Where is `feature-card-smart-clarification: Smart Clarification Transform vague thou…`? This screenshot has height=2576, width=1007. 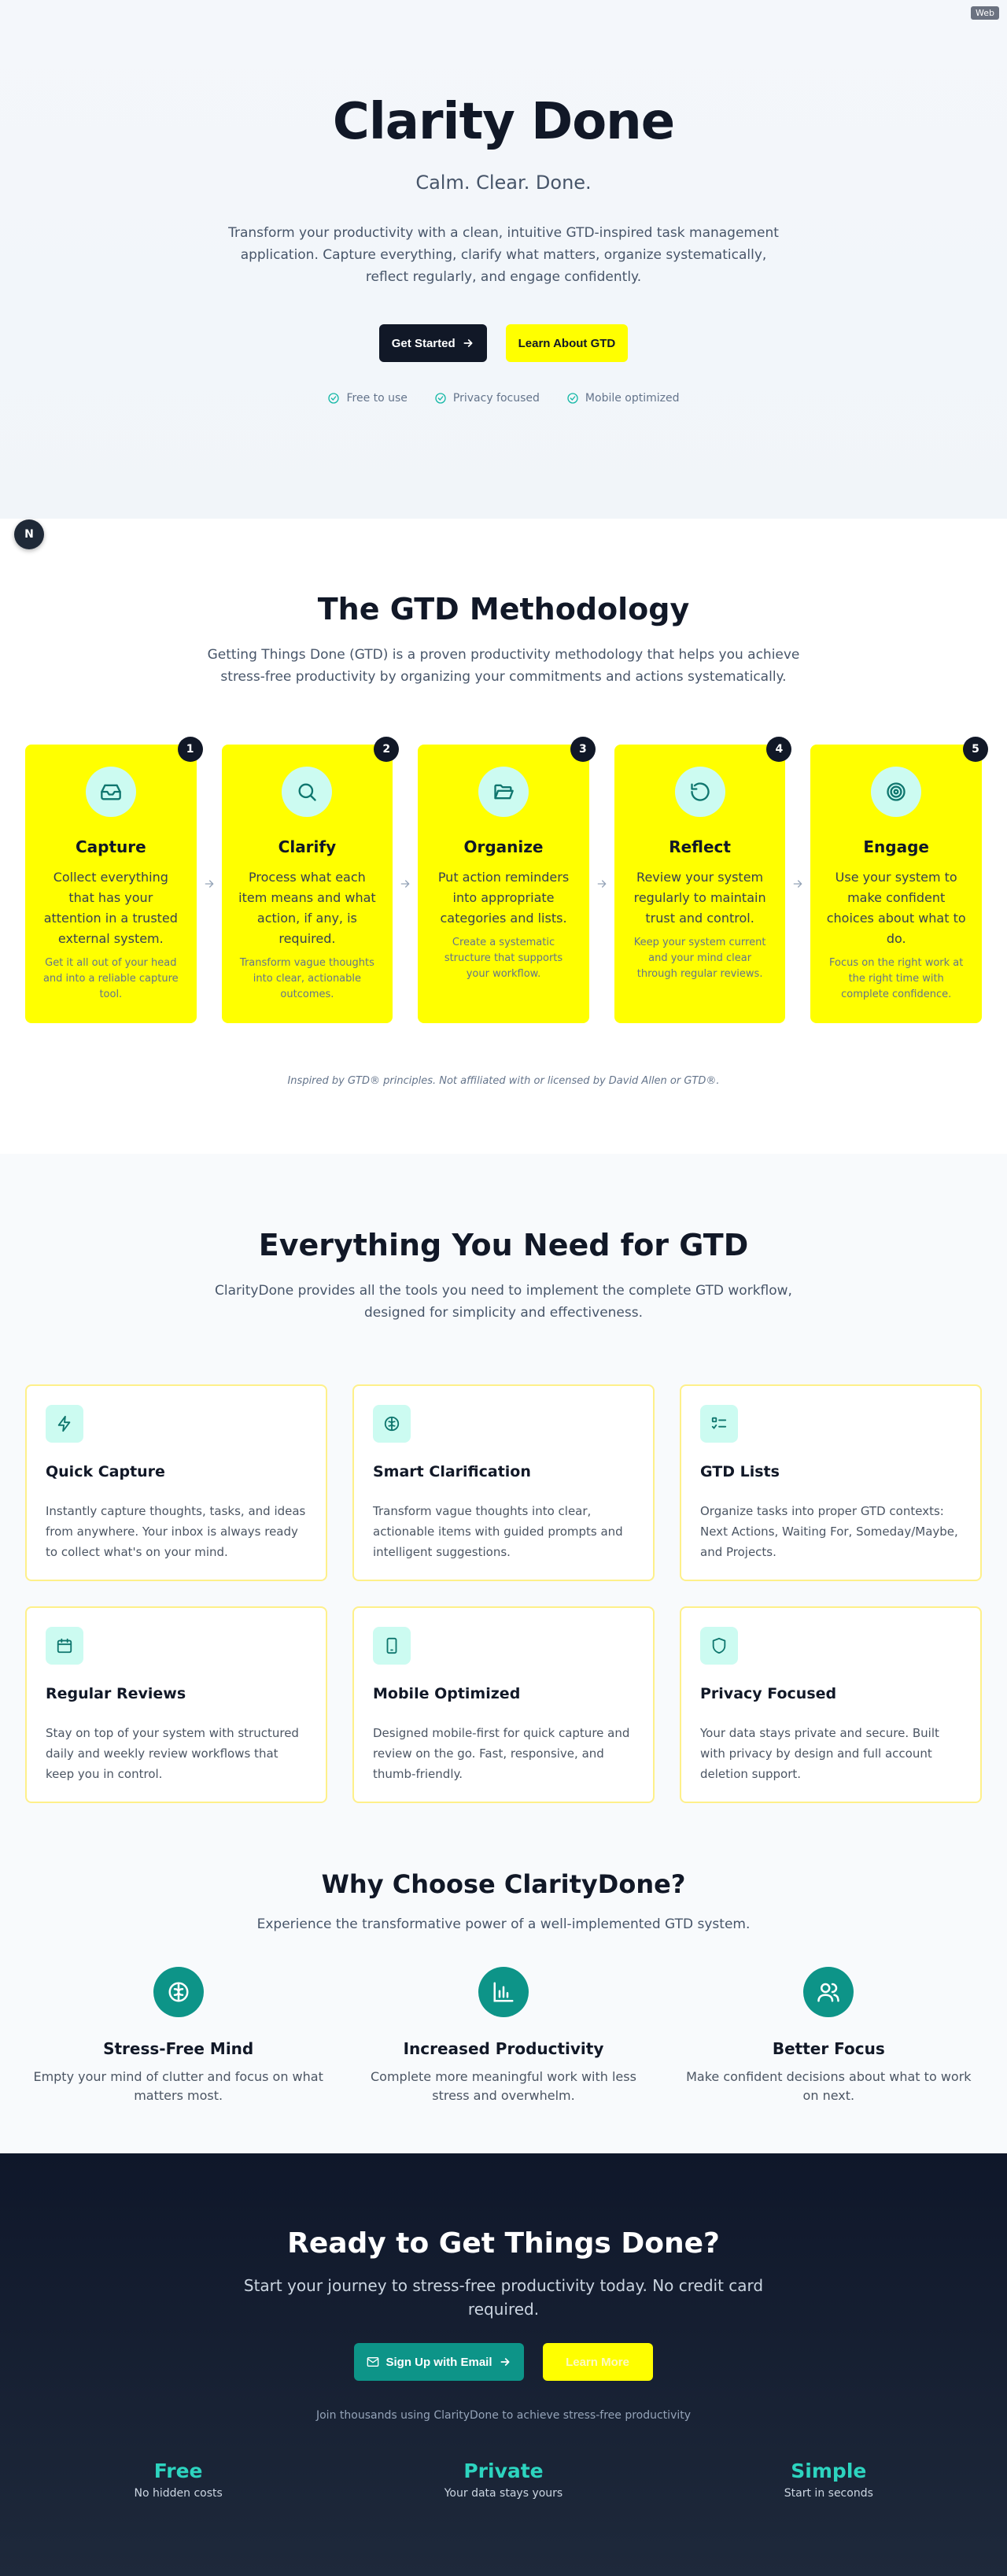 feature-card-smart-clarification: Smart Clarification Transform vague thou… is located at coordinates (503, 1482).